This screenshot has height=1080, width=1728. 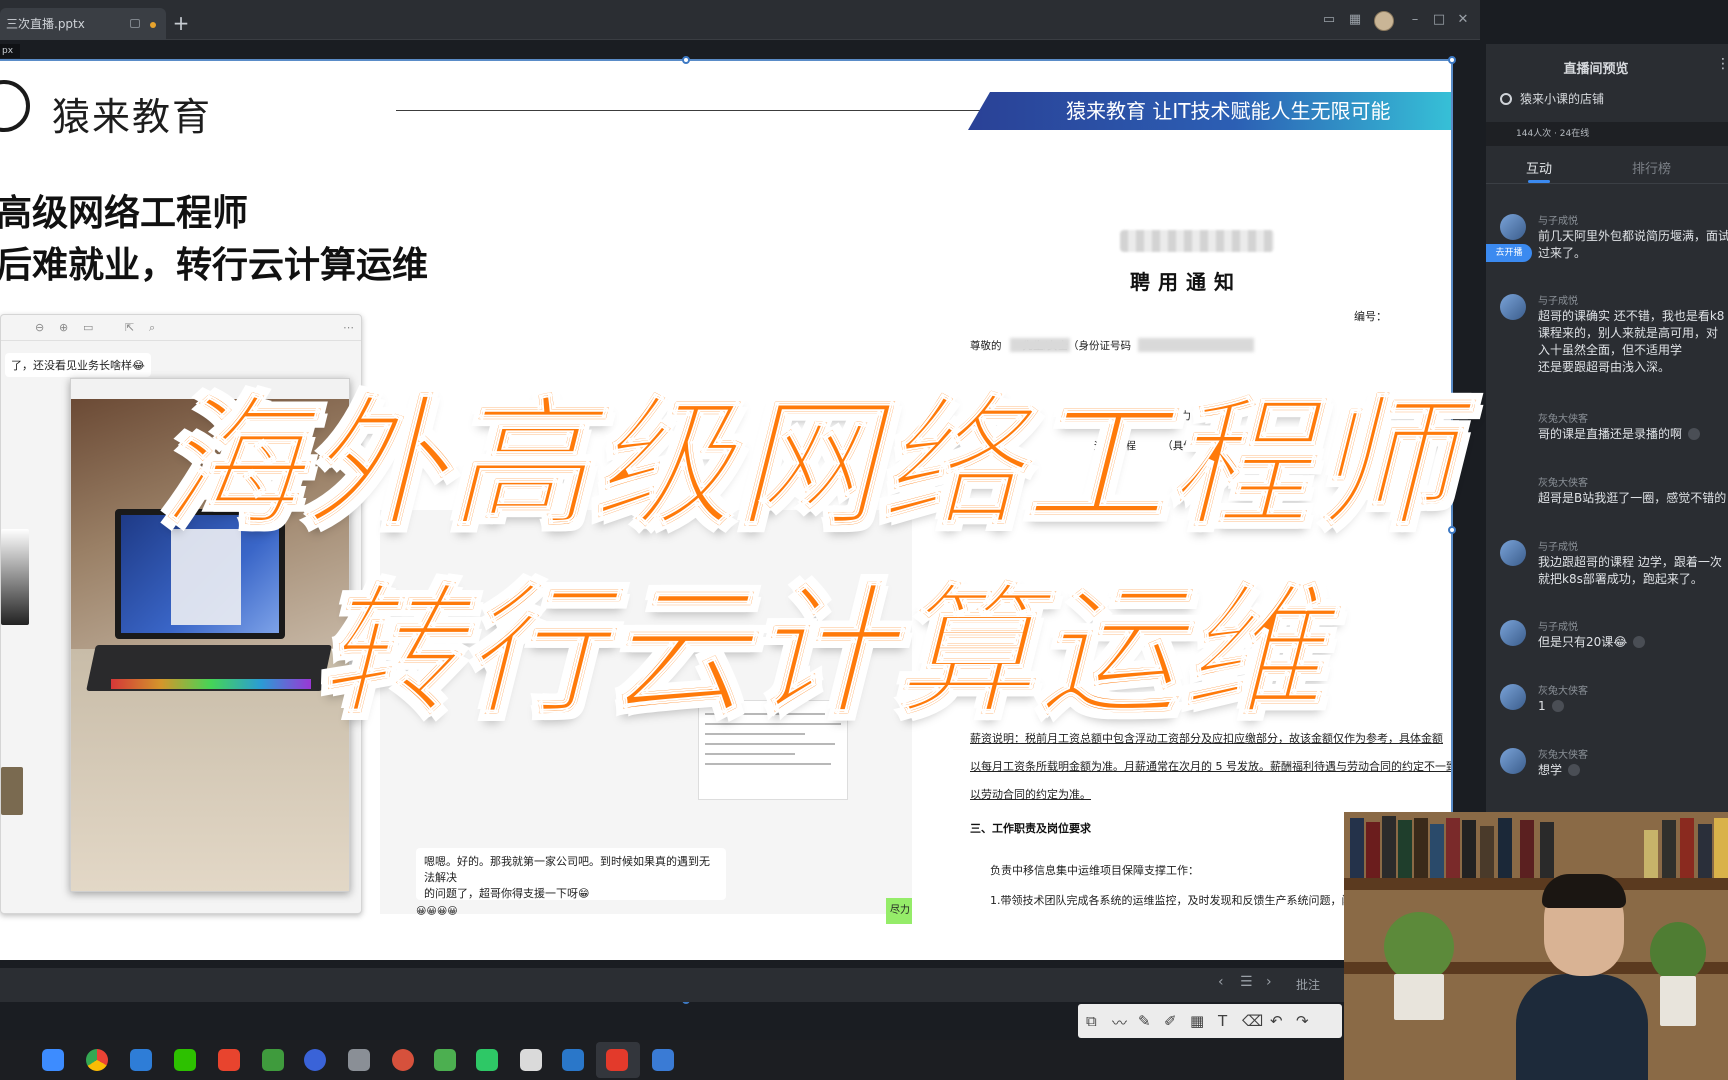 I want to click on shop-link: 猿来小课的店铺, so click(x=1552, y=98).